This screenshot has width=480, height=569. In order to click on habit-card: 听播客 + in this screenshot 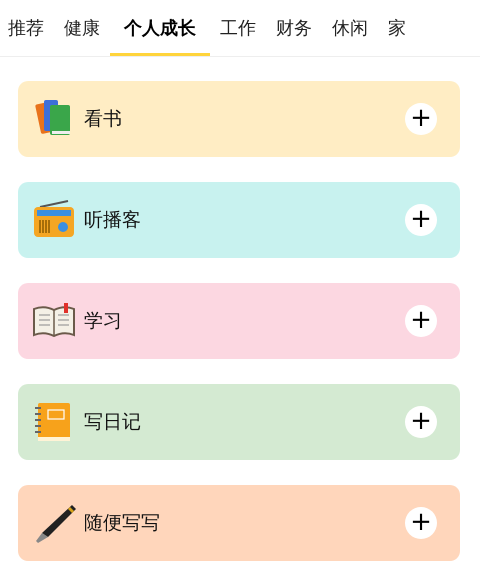, I will do `click(239, 220)`.